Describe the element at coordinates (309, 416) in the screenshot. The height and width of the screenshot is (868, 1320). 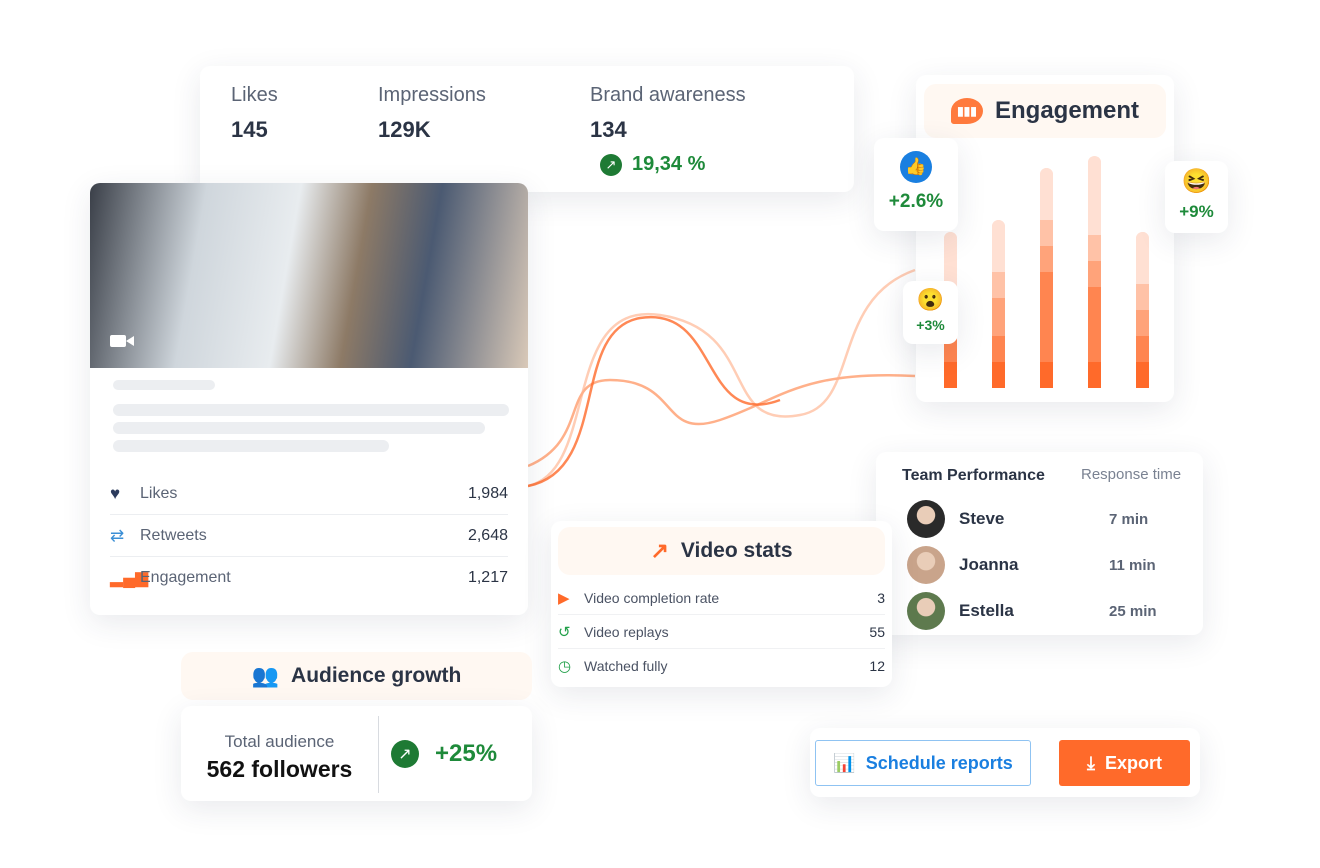
I see `placeholder-lines` at that location.